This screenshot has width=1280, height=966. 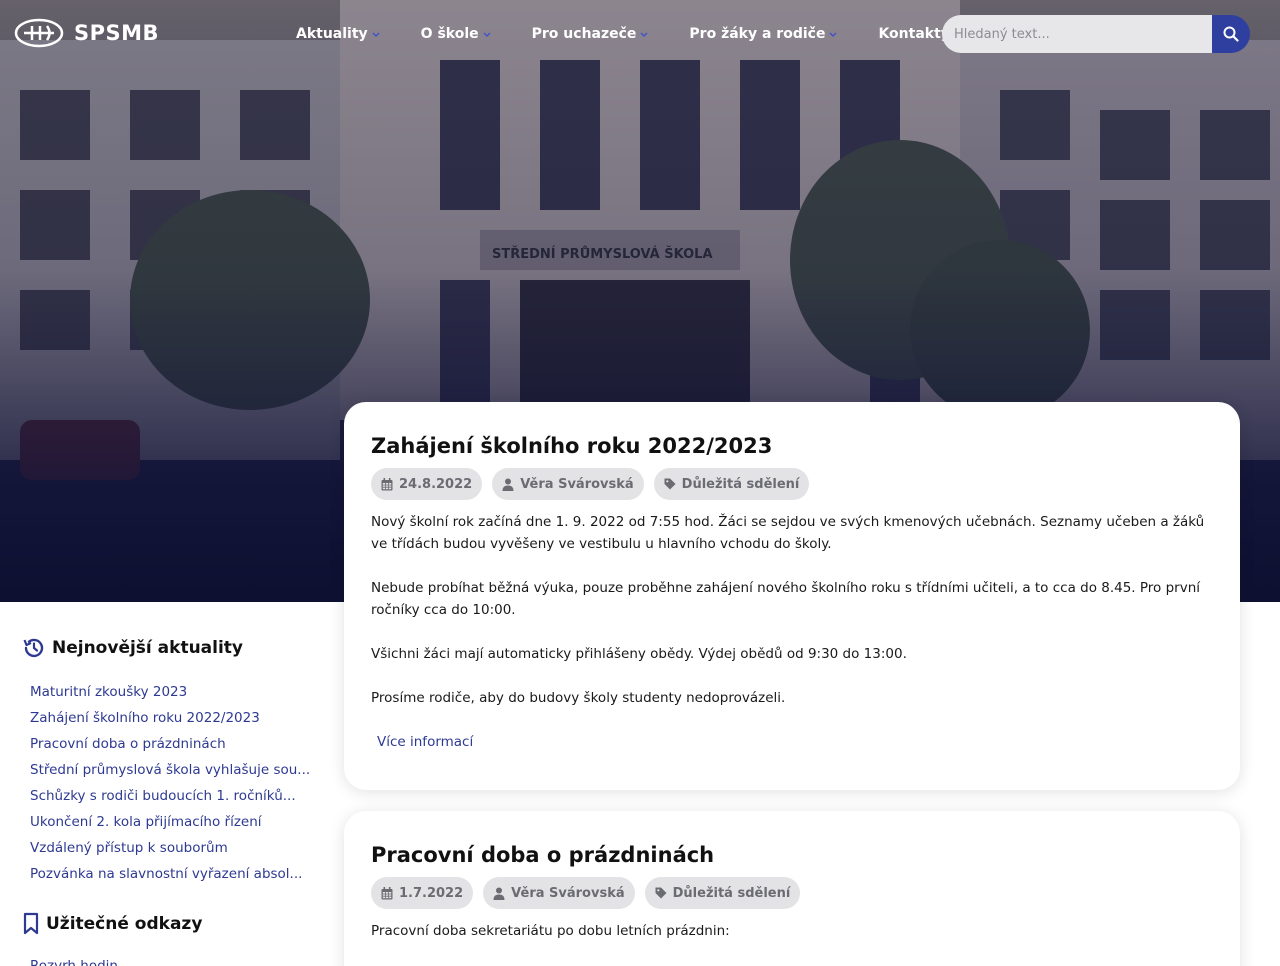 I want to click on recent-news-heading-label: Nejnovější aktuality, so click(x=148, y=648).